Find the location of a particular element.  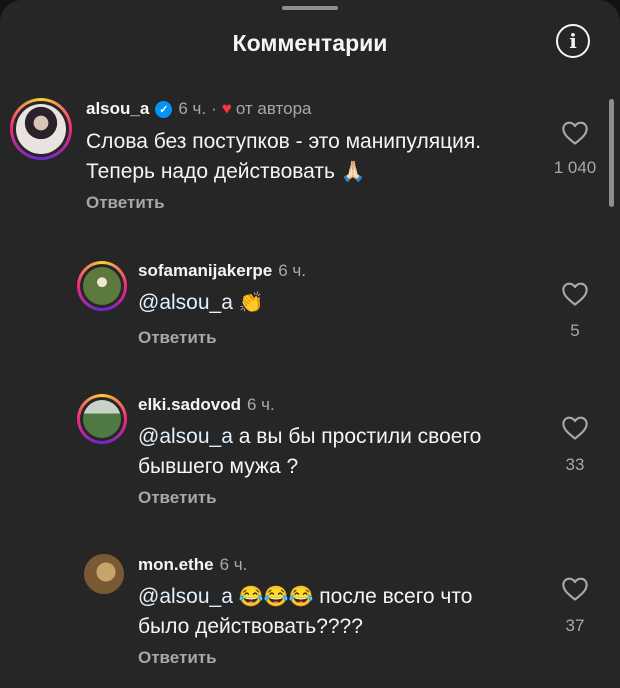

laughing-emoji: 😂😂😂 is located at coordinates (276, 597).